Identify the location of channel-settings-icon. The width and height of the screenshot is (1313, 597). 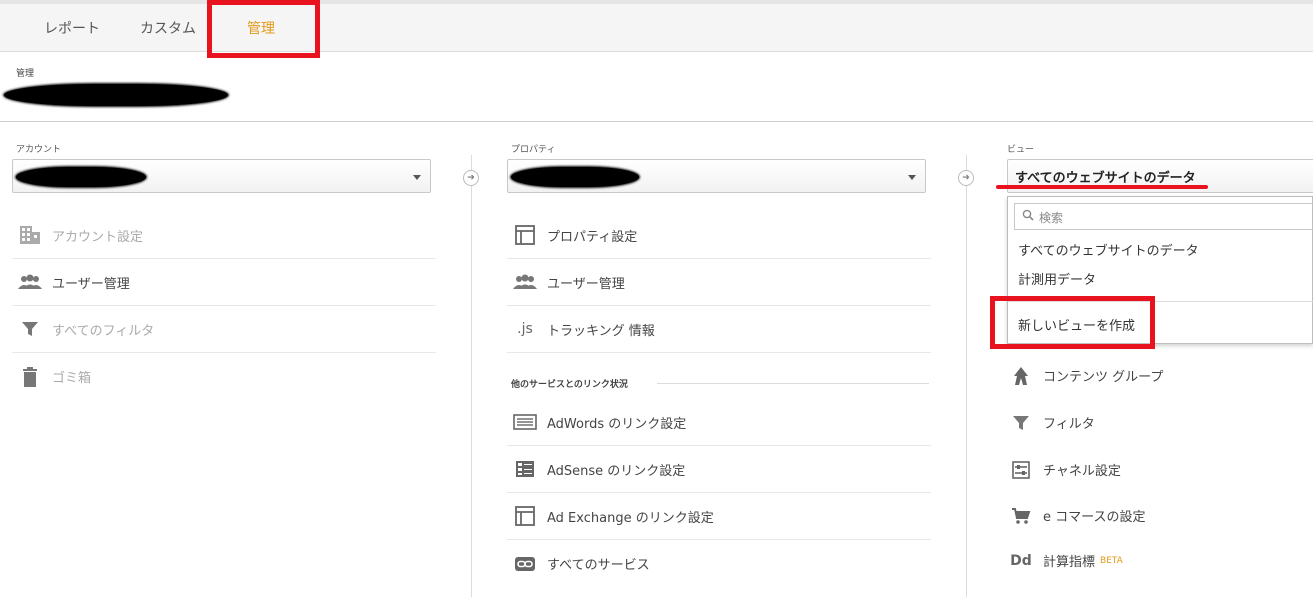
(1021, 470).